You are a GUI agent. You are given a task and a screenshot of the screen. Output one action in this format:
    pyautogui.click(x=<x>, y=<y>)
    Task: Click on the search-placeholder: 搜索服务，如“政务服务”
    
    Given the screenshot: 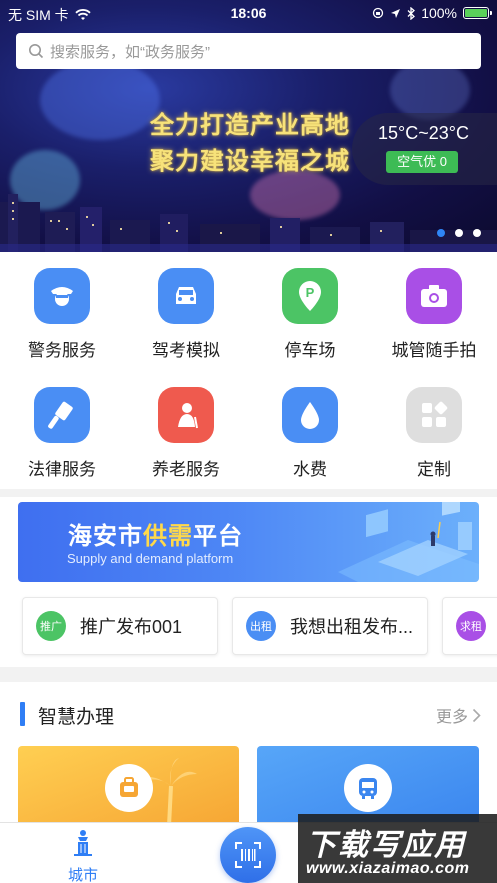 What is the action you would take?
    pyautogui.click(x=130, y=52)
    